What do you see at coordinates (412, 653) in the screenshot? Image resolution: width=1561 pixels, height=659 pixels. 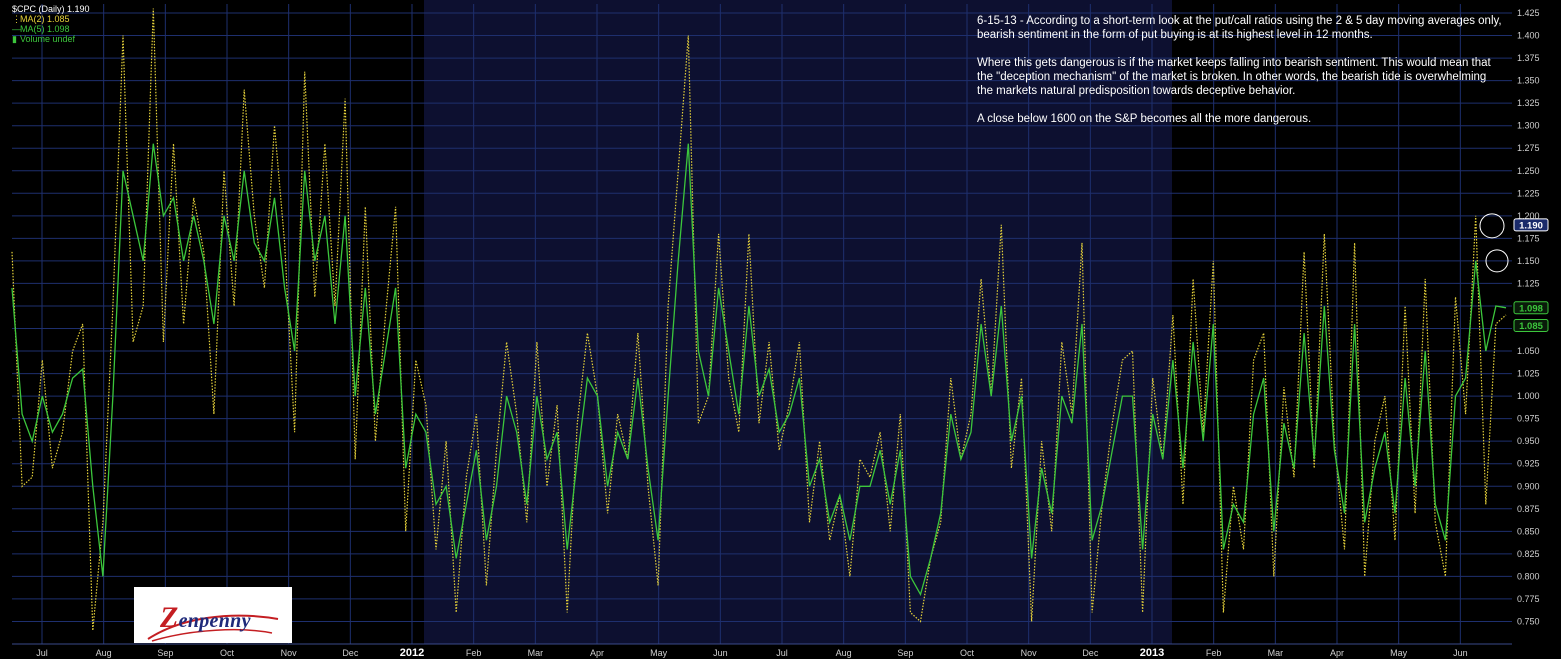 I see `x-tick-label: 2012` at bounding box center [412, 653].